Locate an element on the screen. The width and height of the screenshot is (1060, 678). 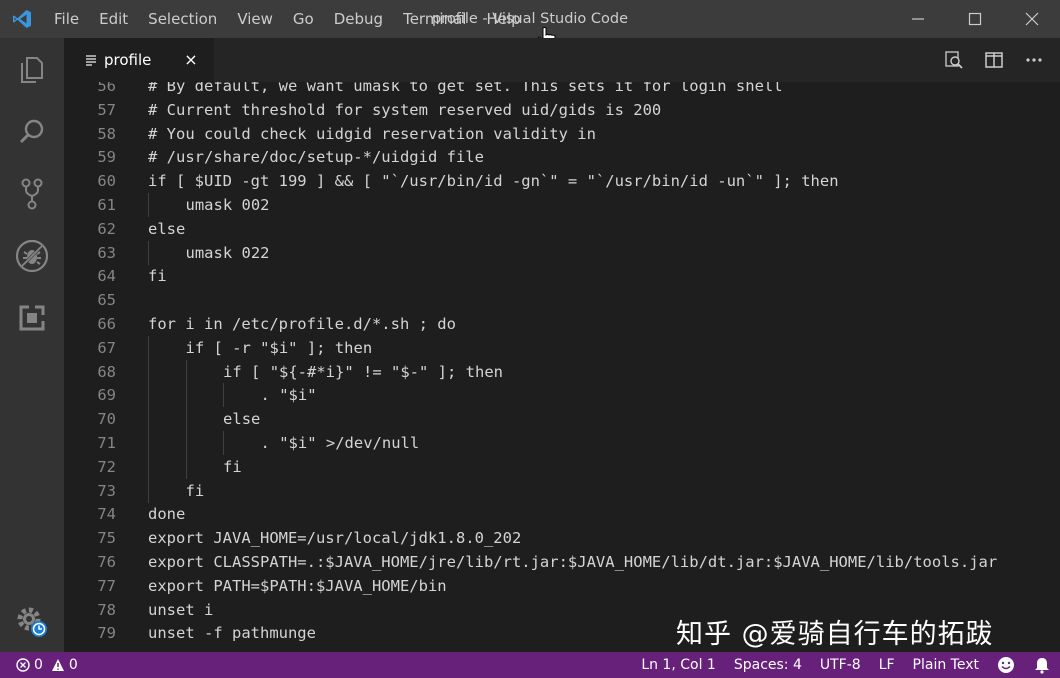
line-number: 73 is located at coordinates (106, 490).